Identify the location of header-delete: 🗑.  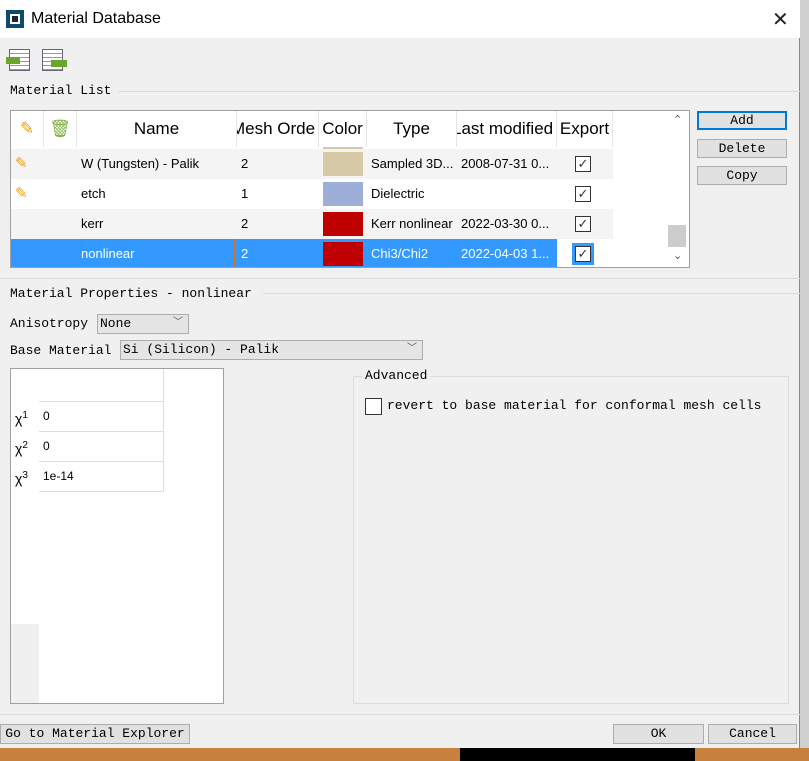
(60, 129).